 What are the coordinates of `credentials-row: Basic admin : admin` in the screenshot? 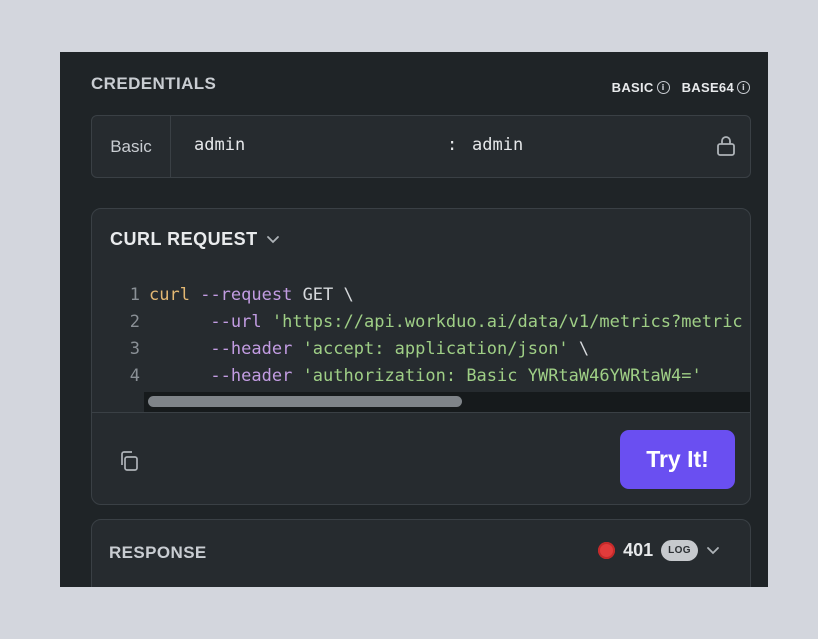 It's located at (421, 146).